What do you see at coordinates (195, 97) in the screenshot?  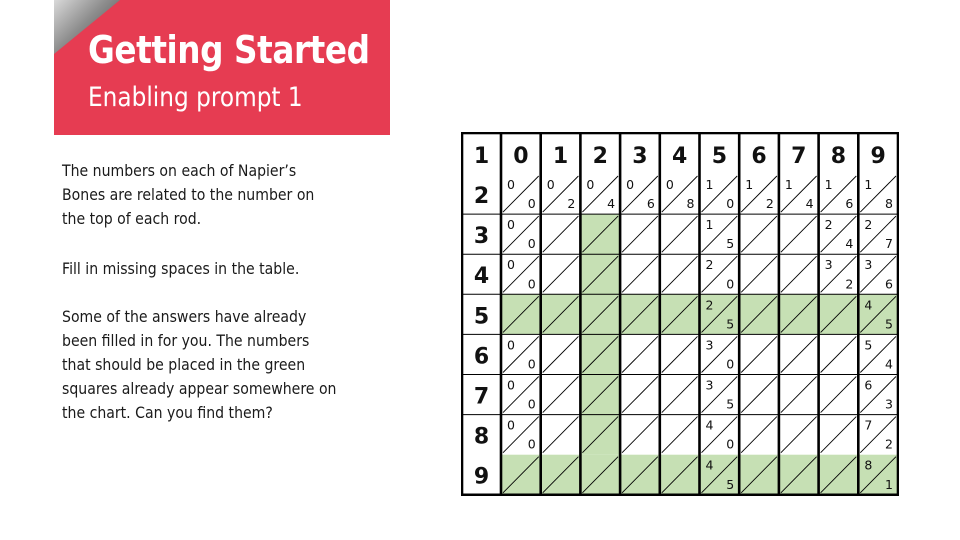 I see `page-subtitle: Enabling prompt 1` at bounding box center [195, 97].